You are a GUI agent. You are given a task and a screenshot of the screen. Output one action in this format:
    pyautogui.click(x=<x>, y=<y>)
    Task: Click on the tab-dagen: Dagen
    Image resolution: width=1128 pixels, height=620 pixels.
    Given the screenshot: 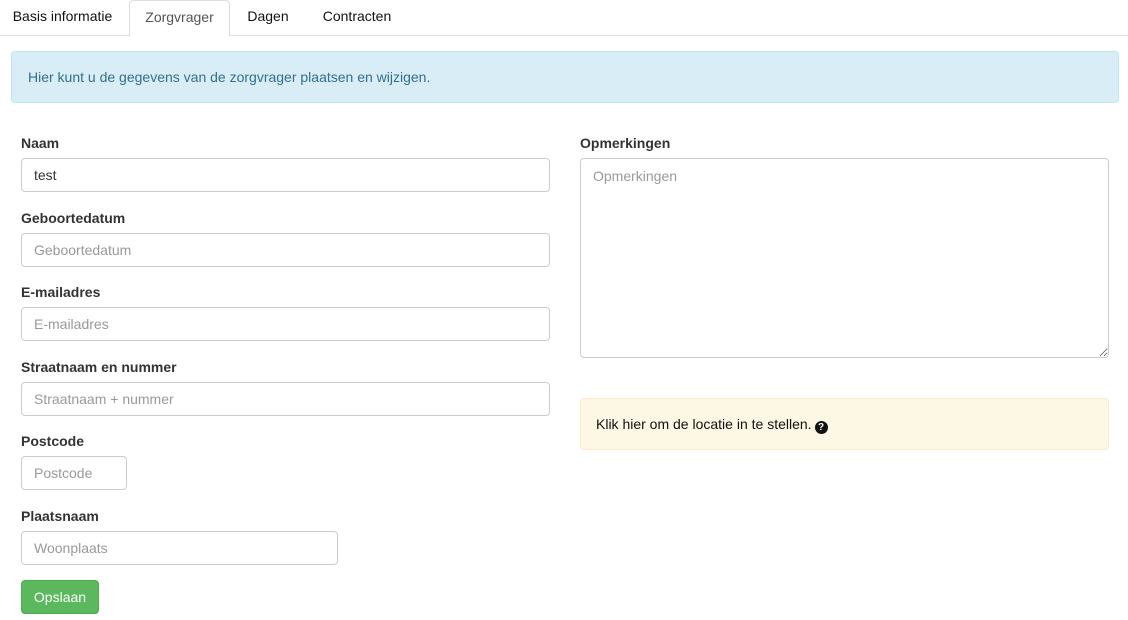 What is the action you would take?
    pyautogui.click(x=268, y=18)
    